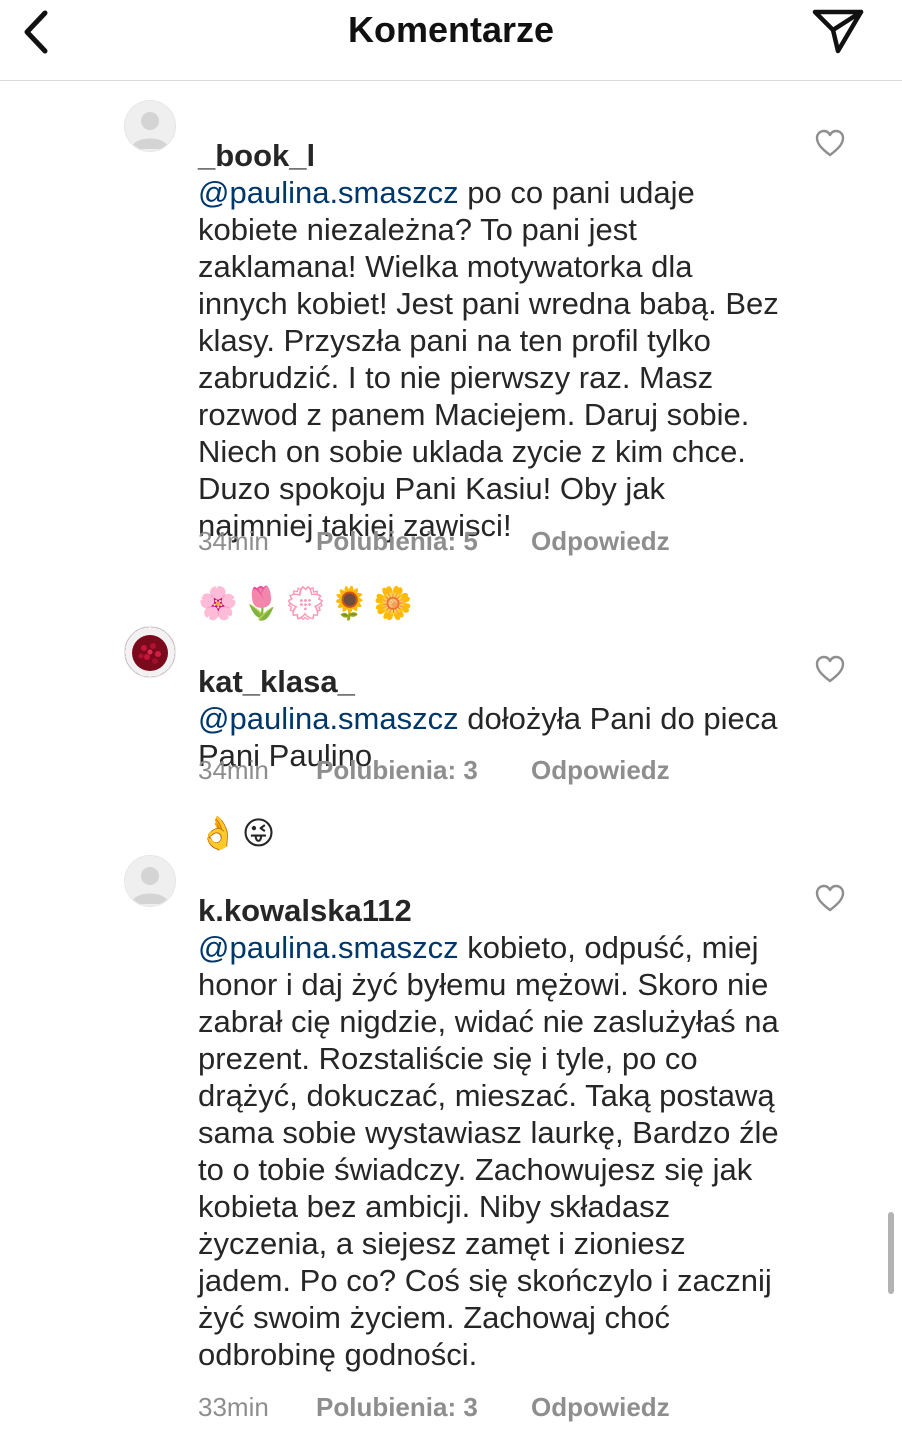  Describe the element at coordinates (451, 29) in the screenshot. I see `page-title: Komentarze` at that location.